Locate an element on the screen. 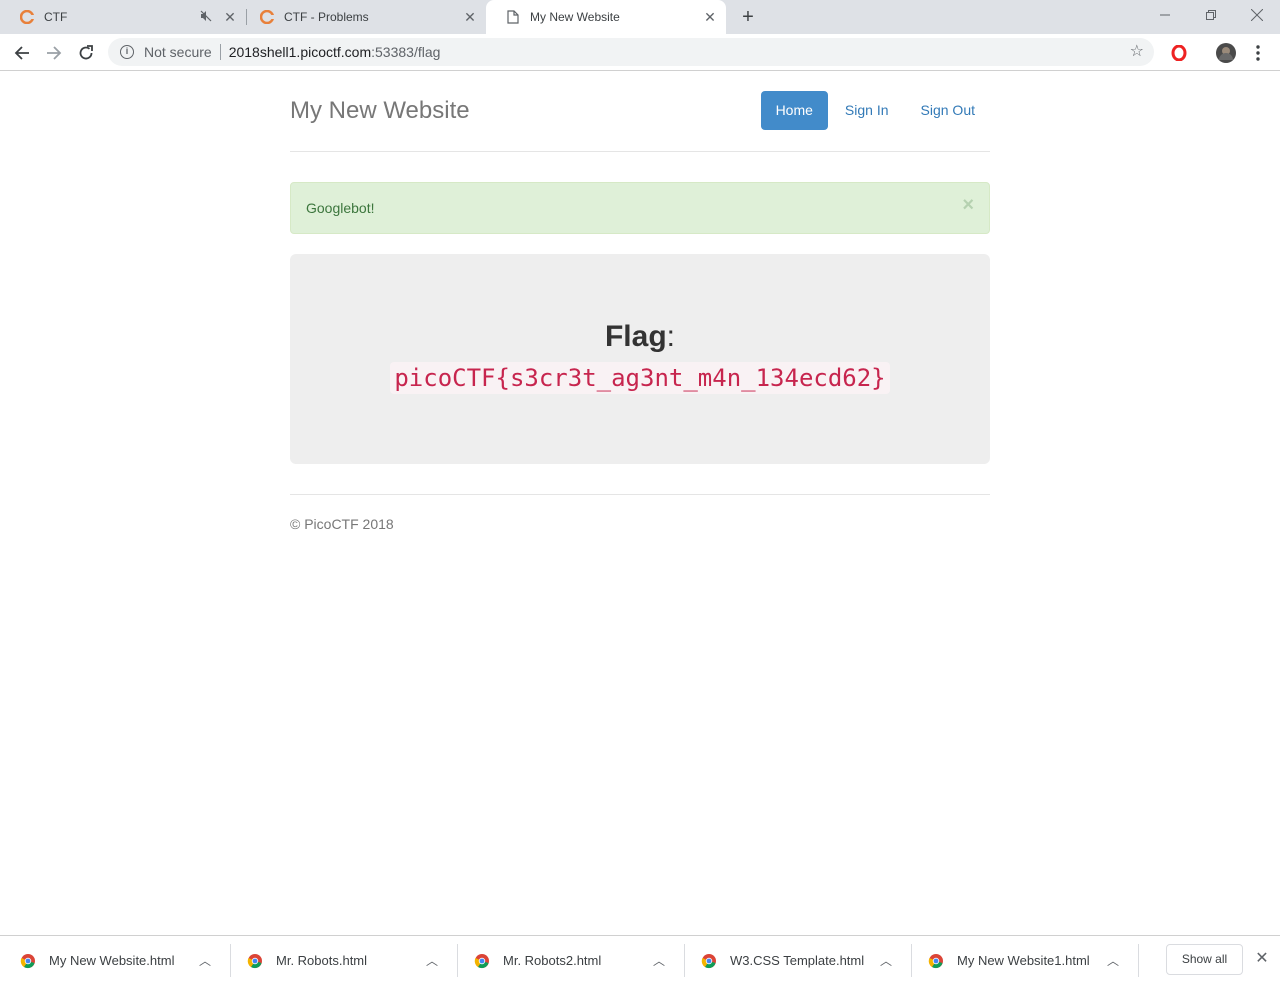  page-favicon-icon is located at coordinates (513, 17).